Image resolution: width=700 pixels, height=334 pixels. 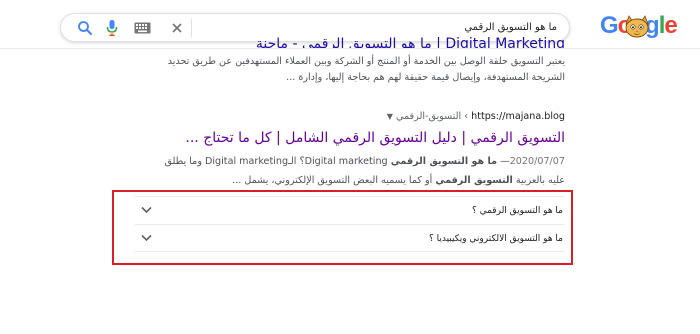 I want to click on snippet-bold-1: ما هو التسويق الرقمي, so click(x=444, y=161).